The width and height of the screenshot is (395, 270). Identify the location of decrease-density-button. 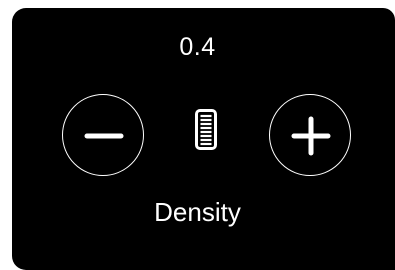
(103, 135).